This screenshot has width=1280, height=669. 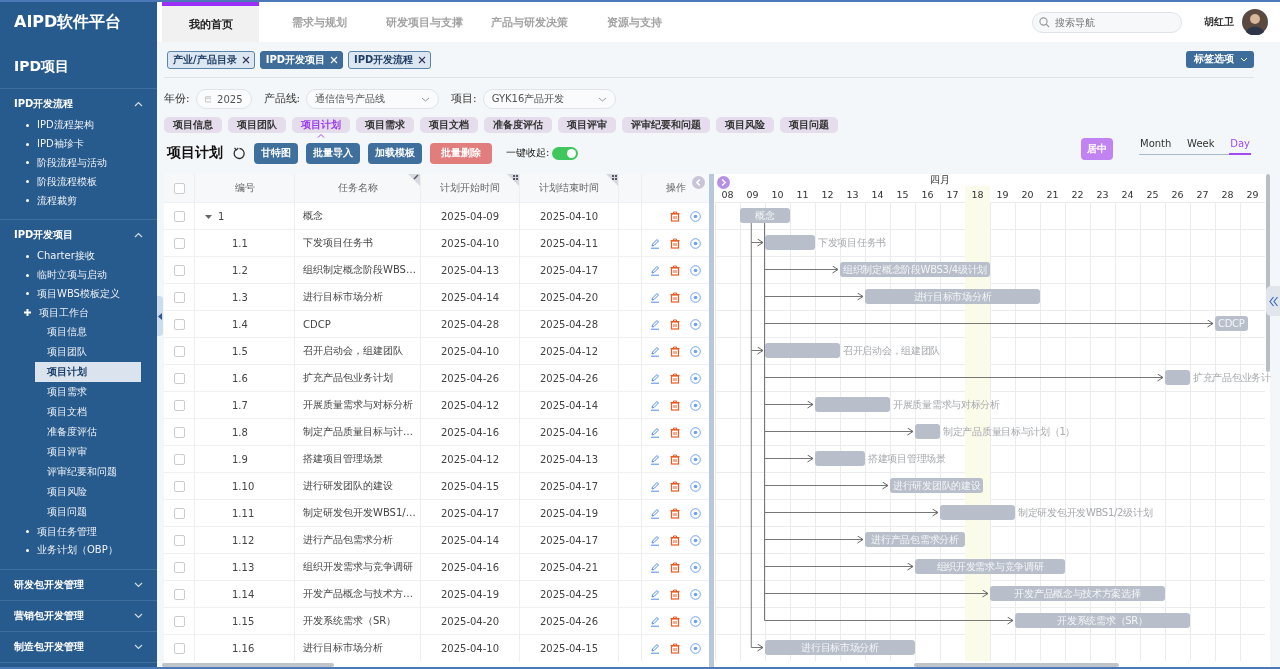 I want to click on nav-tab: 我的首页, so click(x=210, y=22).